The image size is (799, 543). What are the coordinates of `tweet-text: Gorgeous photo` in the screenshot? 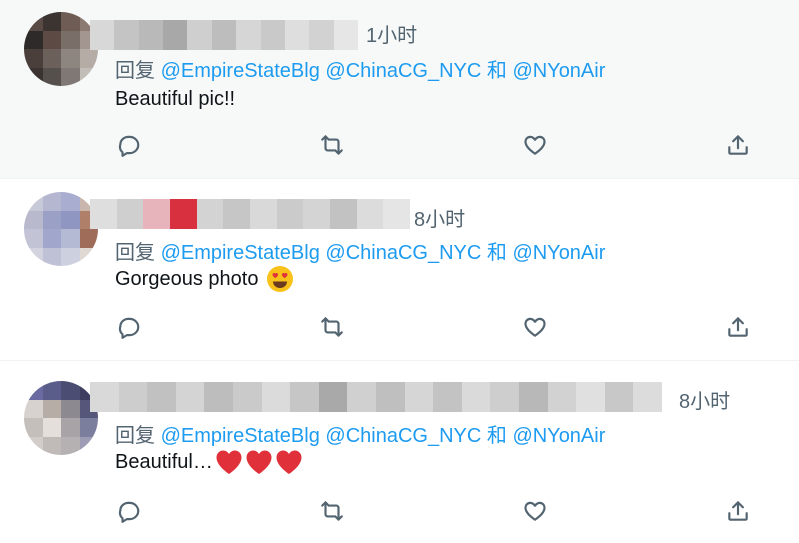 It's located at (204, 279).